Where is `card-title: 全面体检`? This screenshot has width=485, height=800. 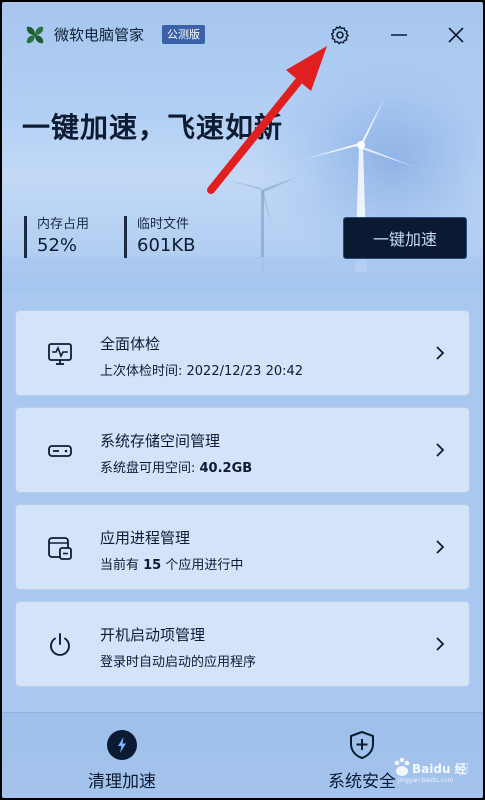
card-title: 全面体检 is located at coordinates (130, 344).